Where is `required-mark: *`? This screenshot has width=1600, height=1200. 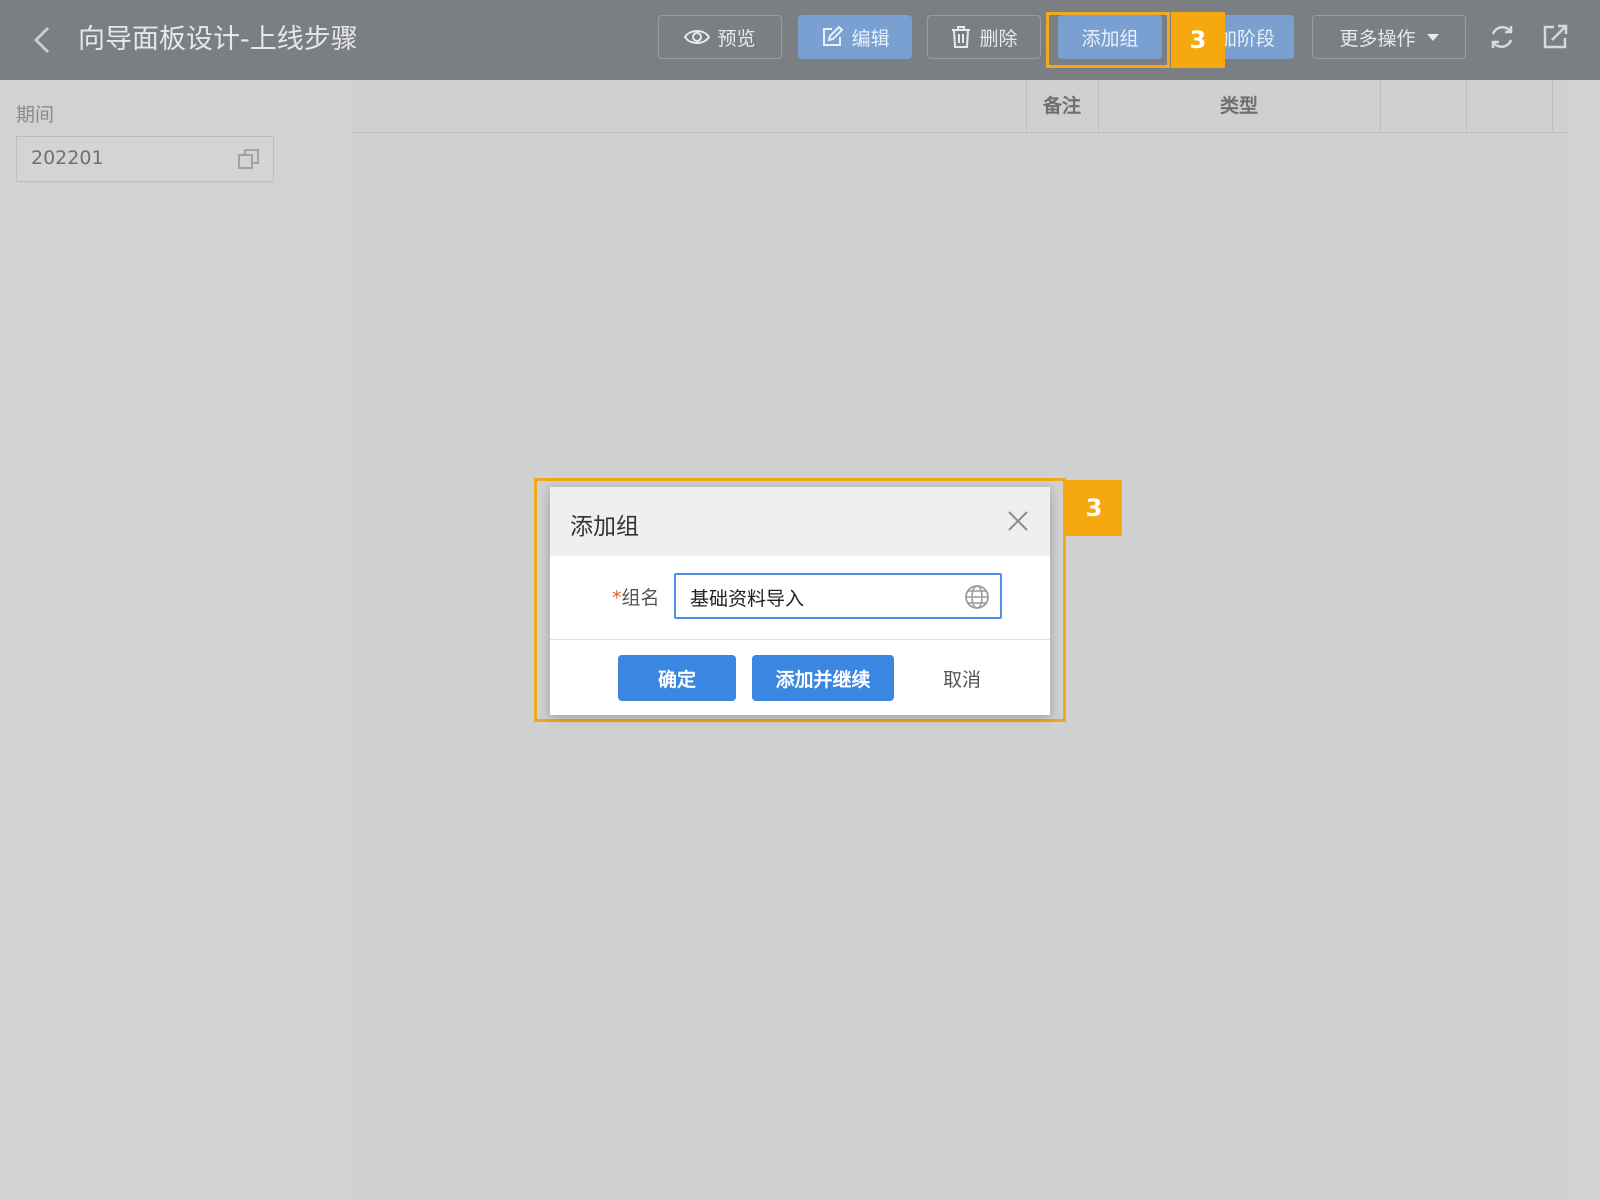 required-mark: * is located at coordinates (617, 598).